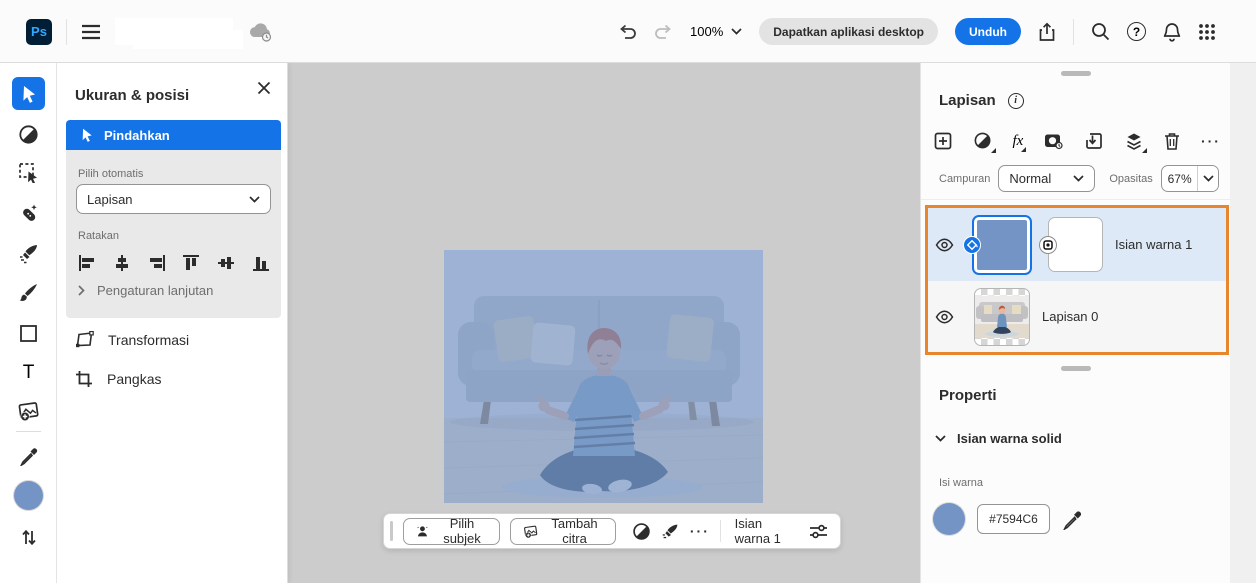  What do you see at coordinates (28, 455) in the screenshot?
I see `eyedropper-tool-icon` at bounding box center [28, 455].